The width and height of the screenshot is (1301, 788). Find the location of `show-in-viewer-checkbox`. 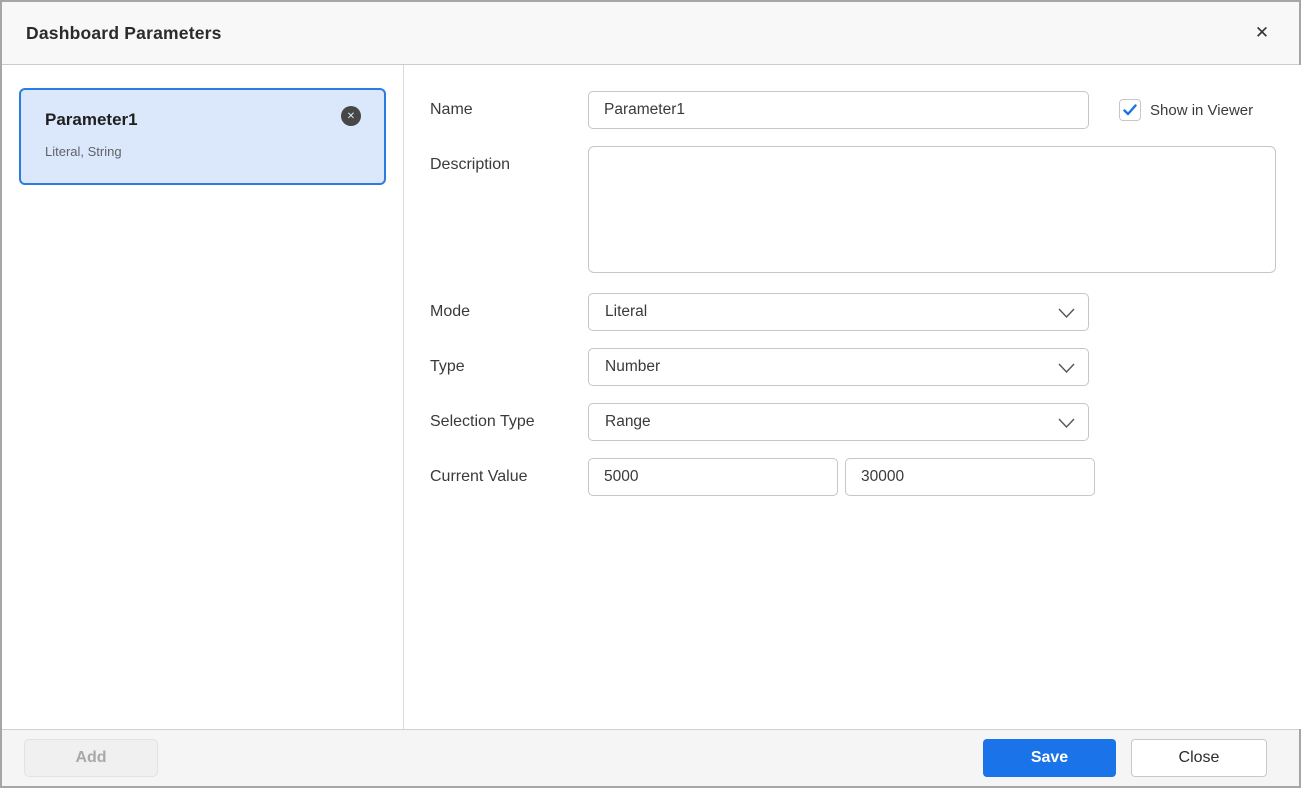

show-in-viewer-checkbox is located at coordinates (1130, 110).